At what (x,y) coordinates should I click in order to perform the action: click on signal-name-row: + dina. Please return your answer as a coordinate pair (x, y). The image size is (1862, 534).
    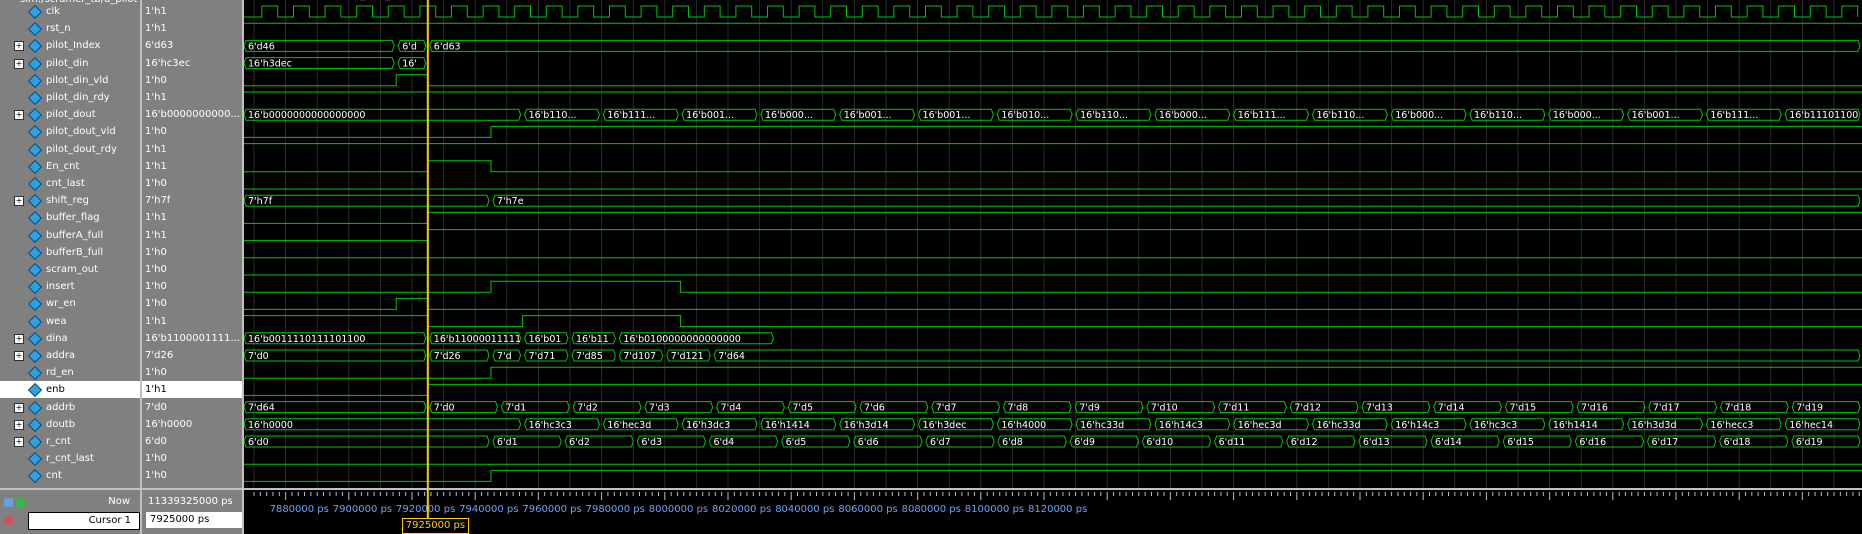
    Looking at the image, I should click on (70, 338).